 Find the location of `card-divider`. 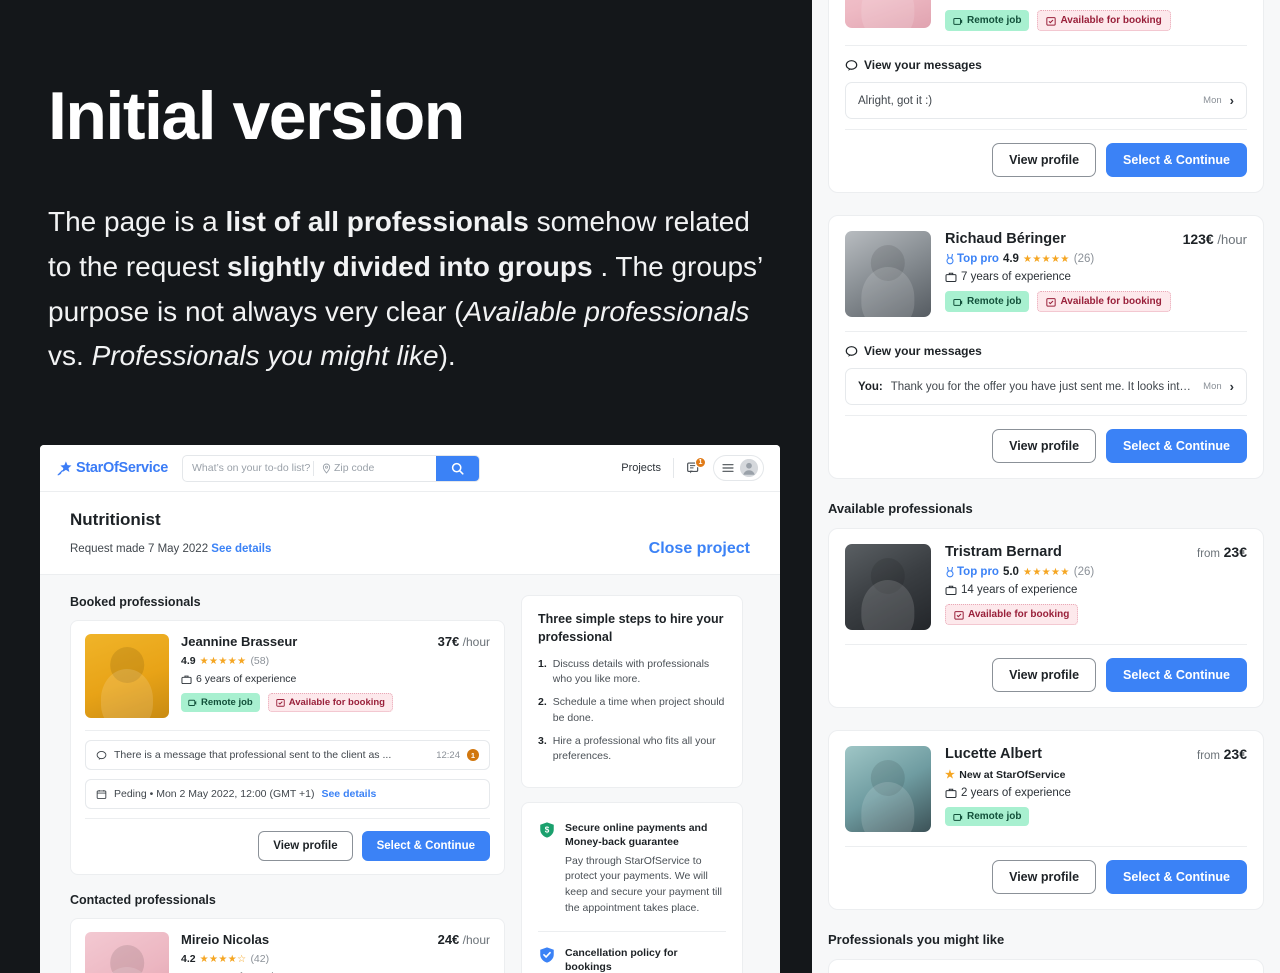

card-divider is located at coordinates (287, 730).